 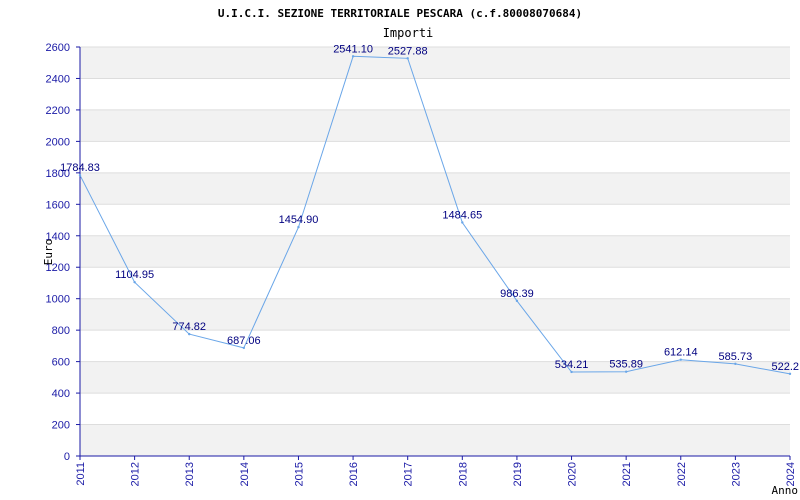 I want to click on x-tick-label: 2019, so click(x=518, y=474).